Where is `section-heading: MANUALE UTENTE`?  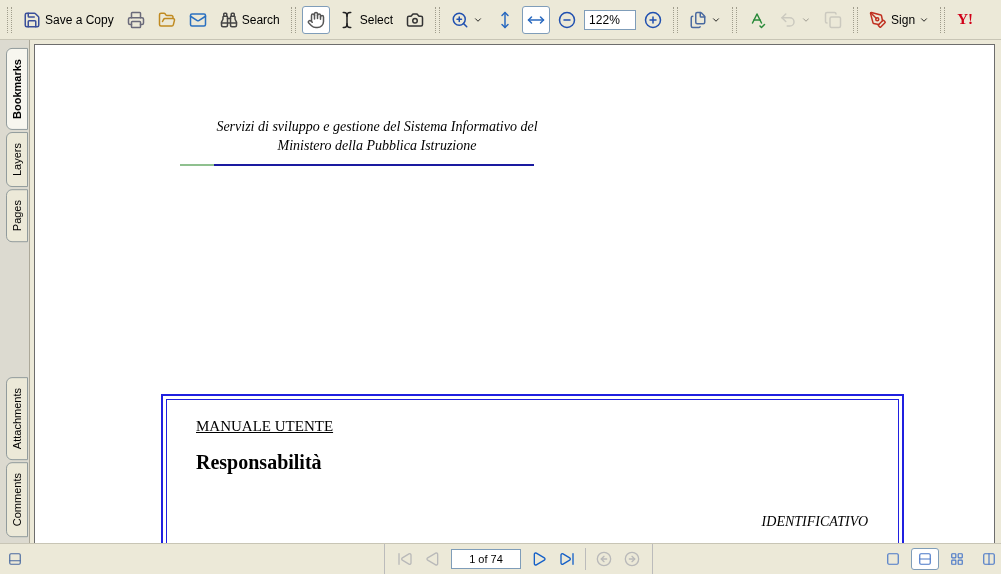 section-heading: MANUALE UTENTE is located at coordinates (265, 426).